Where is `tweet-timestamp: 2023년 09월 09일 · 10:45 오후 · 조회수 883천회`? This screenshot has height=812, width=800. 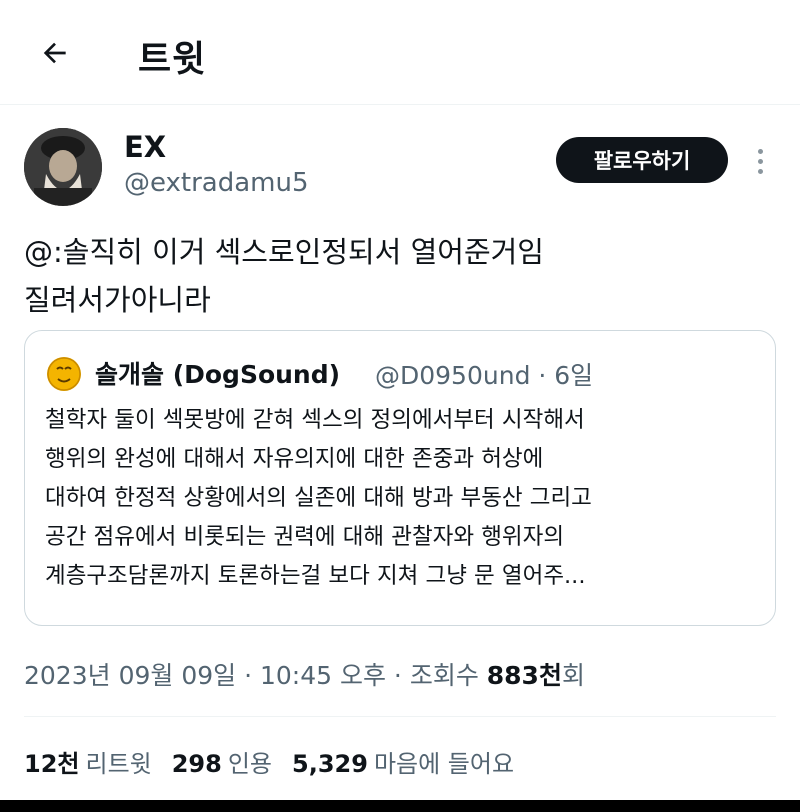
tweet-timestamp: 2023년 09월 09일 · 10:45 오후 · 조회수 883천회 is located at coordinates (304, 674).